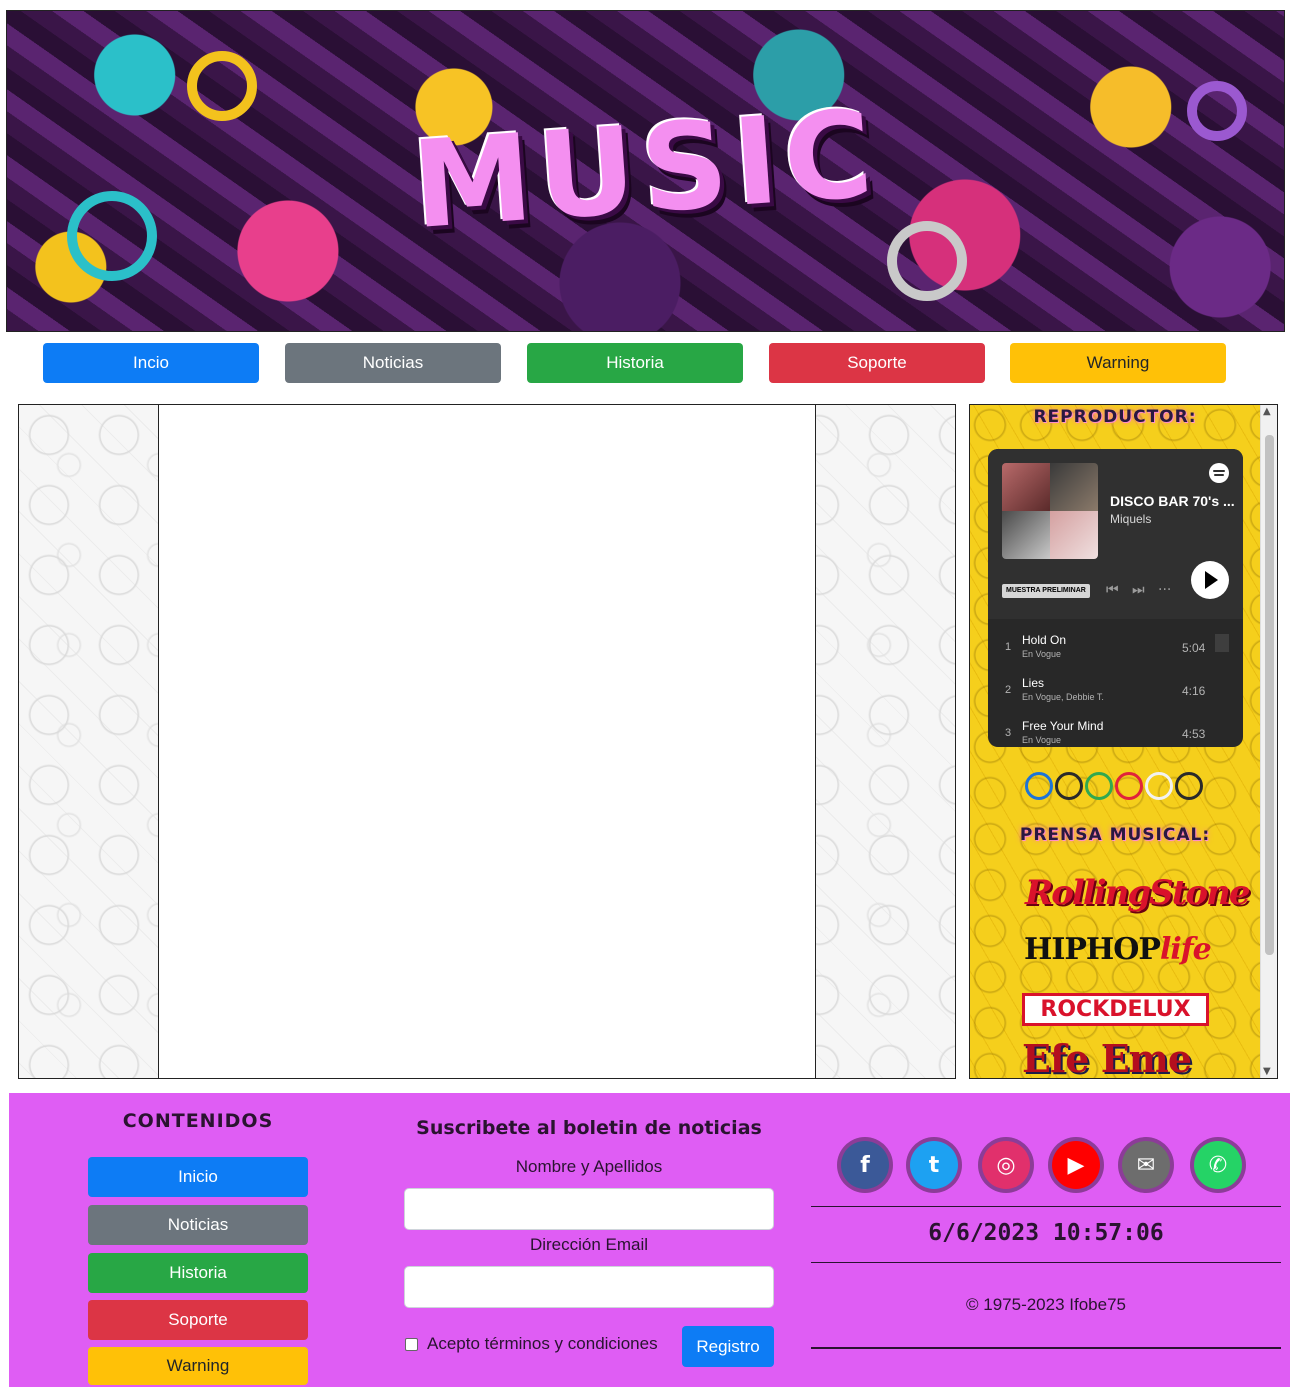 This screenshot has width=1290, height=1387. Describe the element at coordinates (1046, 1233) in the screenshot. I see `clock-display: 6/6/2023 10:57:06` at that location.